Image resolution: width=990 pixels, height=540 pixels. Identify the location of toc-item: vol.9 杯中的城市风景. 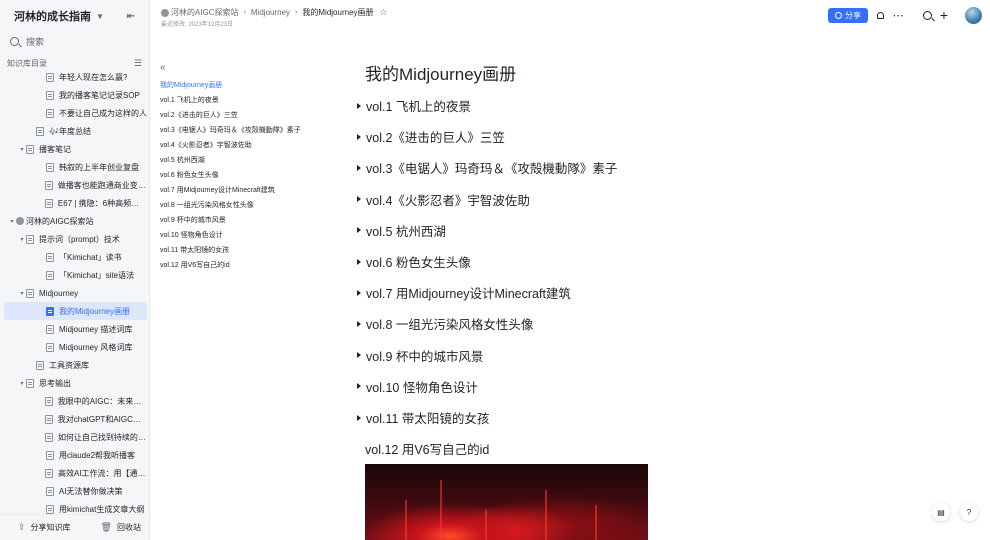
(193, 220).